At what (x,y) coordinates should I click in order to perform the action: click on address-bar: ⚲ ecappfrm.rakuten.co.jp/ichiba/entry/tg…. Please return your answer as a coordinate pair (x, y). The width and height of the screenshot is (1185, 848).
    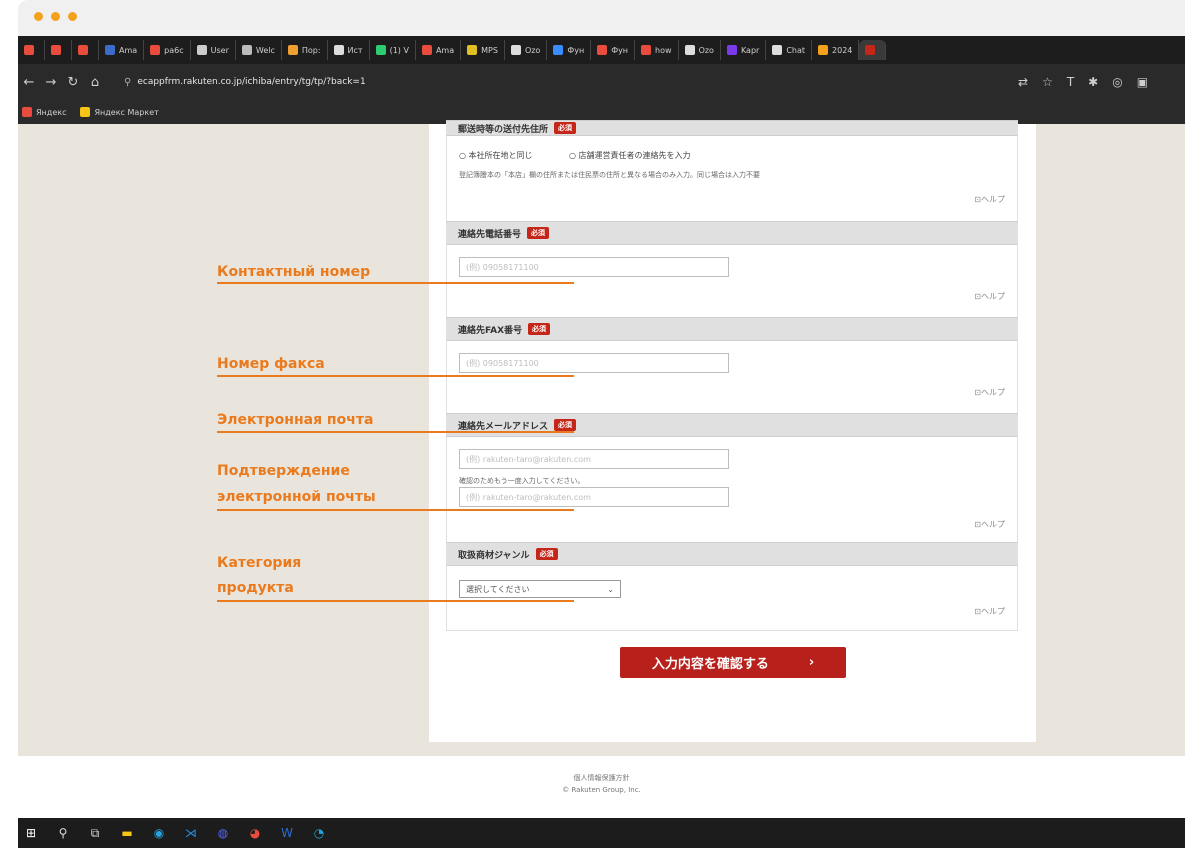
    Looking at the image, I should click on (559, 82).